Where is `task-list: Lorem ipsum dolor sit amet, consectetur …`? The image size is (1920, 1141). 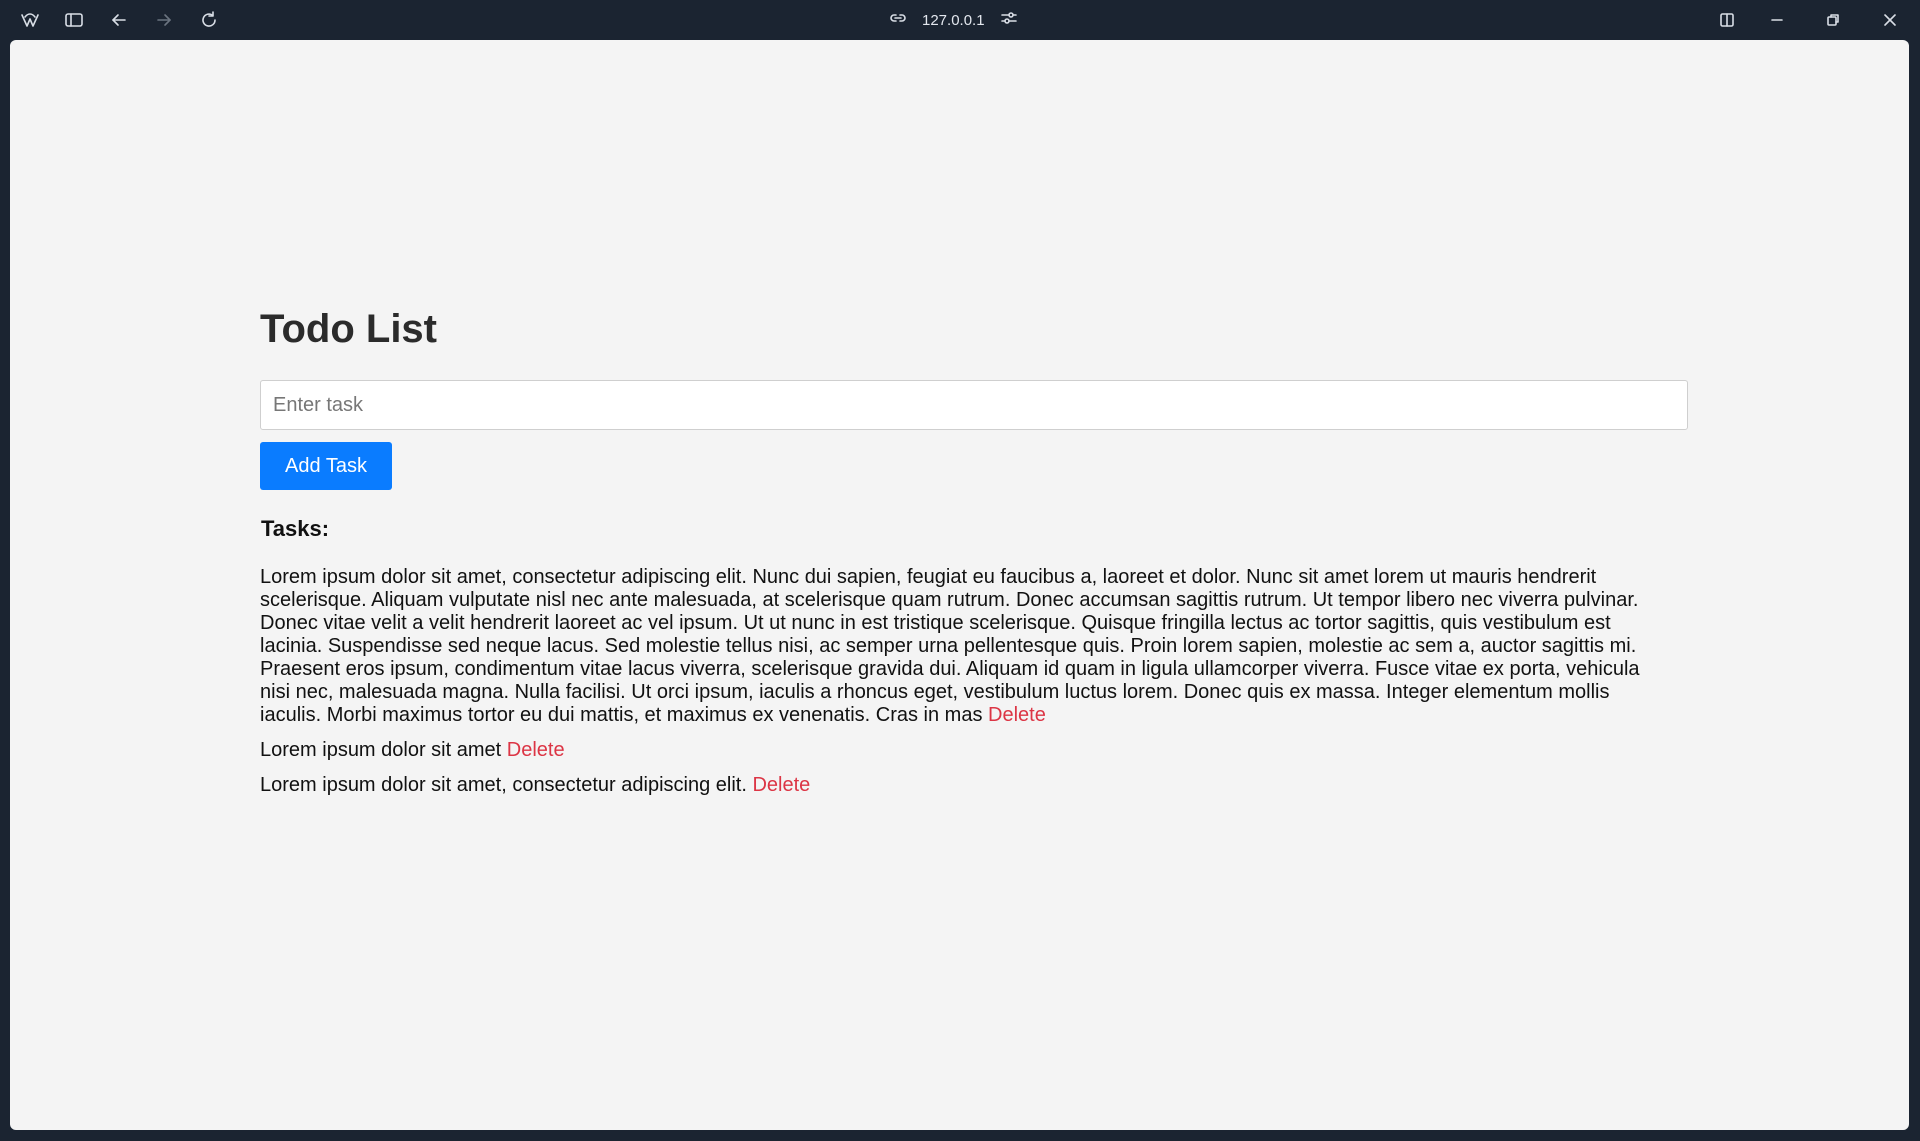 task-list: Lorem ipsum dolor sit amet, consectetur … is located at coordinates (957, 681).